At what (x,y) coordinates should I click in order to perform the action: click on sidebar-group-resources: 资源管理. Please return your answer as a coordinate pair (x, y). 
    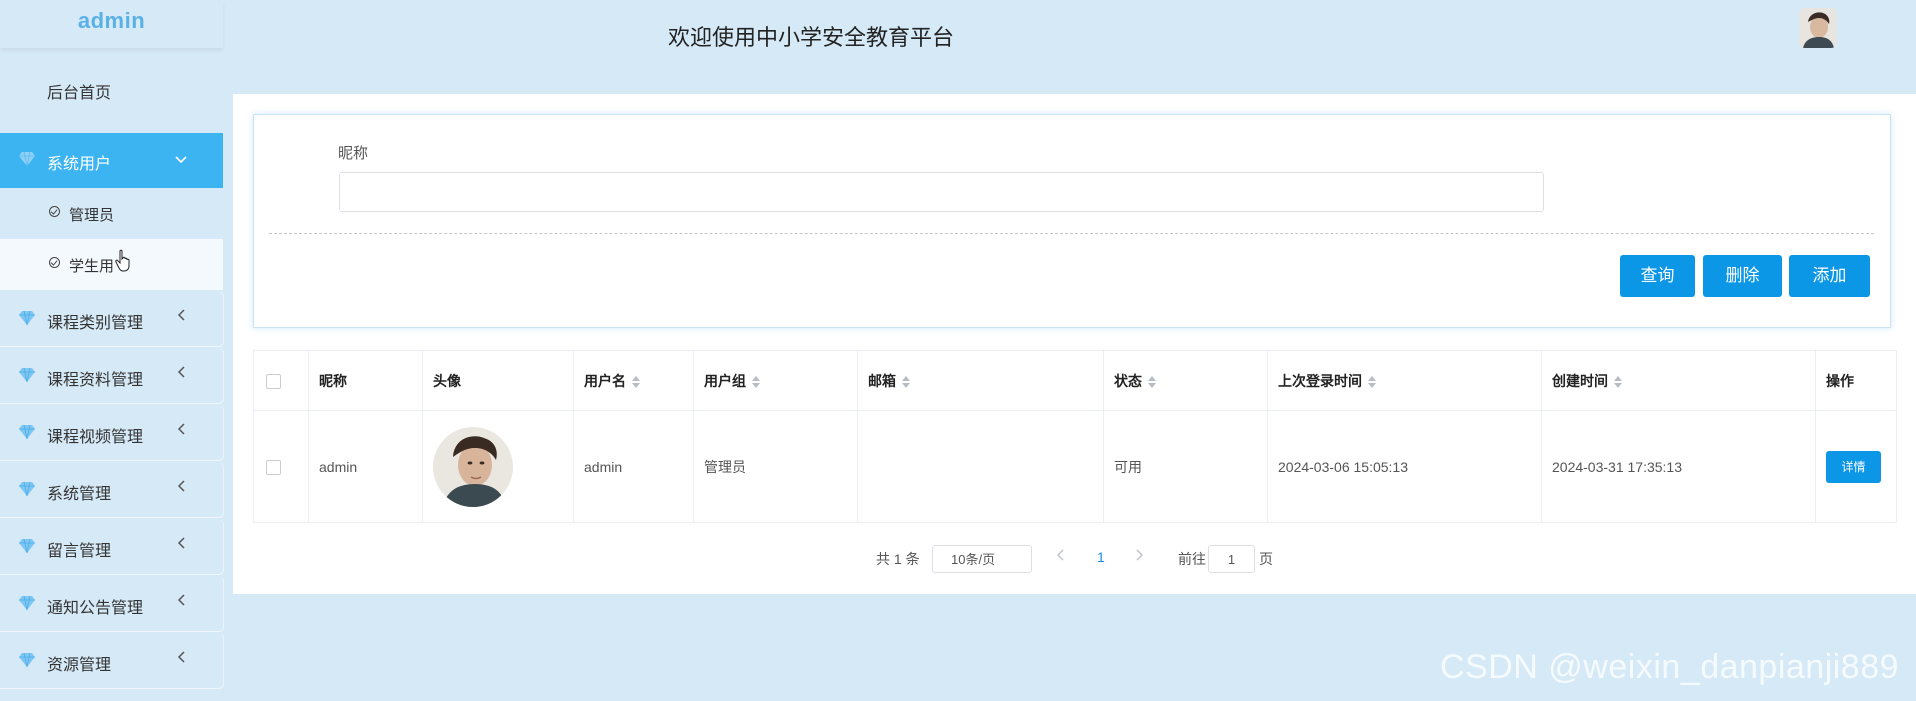
    Looking at the image, I should click on (111, 661).